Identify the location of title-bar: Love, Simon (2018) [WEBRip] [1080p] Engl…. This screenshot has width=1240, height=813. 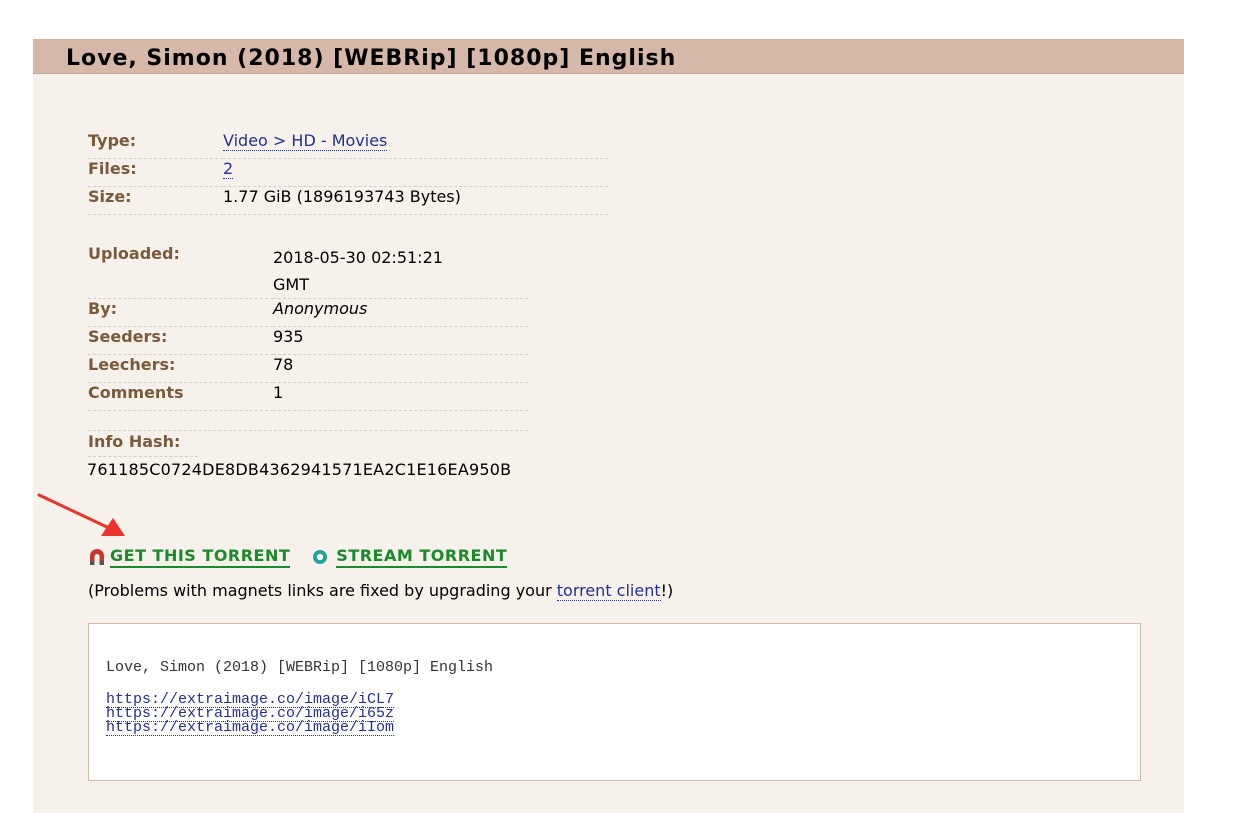
(608, 56).